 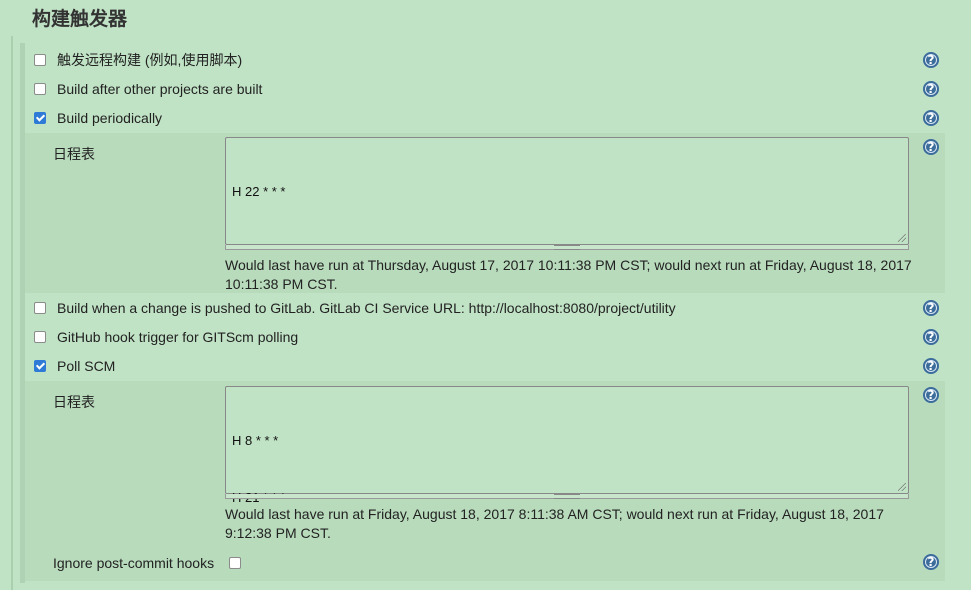 I want to click on ignore-hooks-row: Ignore post-commit hooks, so click(x=152, y=563).